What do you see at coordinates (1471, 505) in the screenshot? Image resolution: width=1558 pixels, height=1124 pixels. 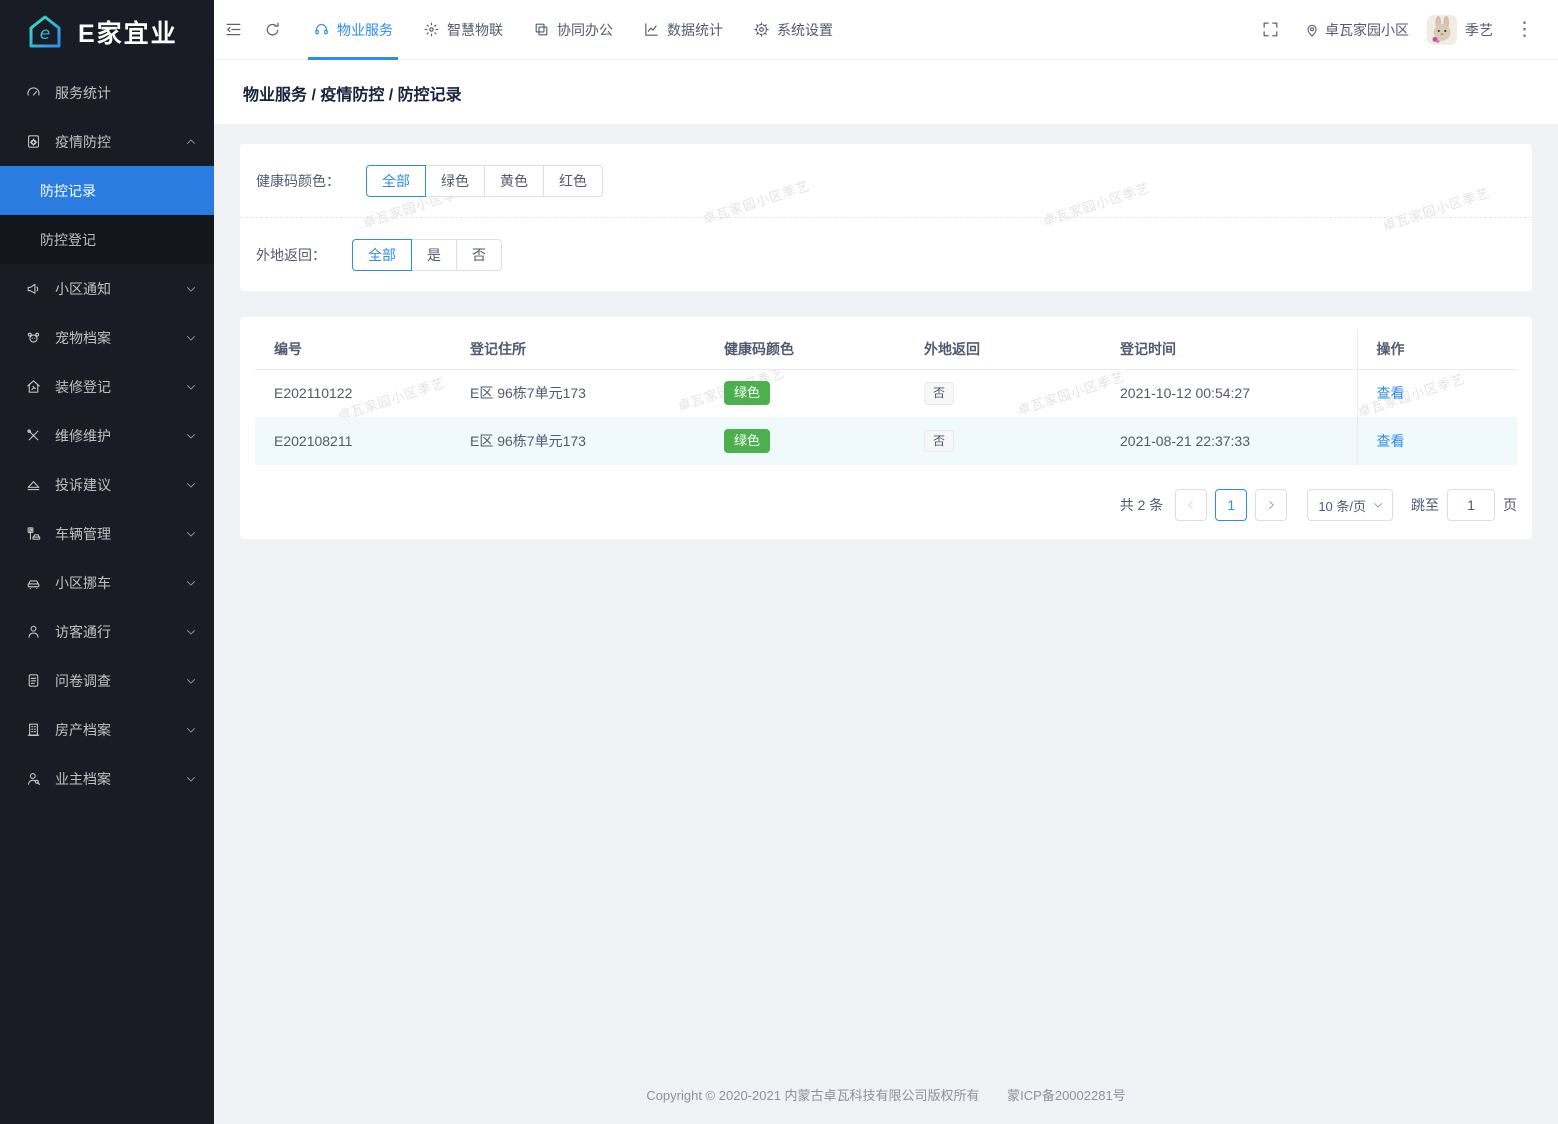 I see `jump-page-input` at bounding box center [1471, 505].